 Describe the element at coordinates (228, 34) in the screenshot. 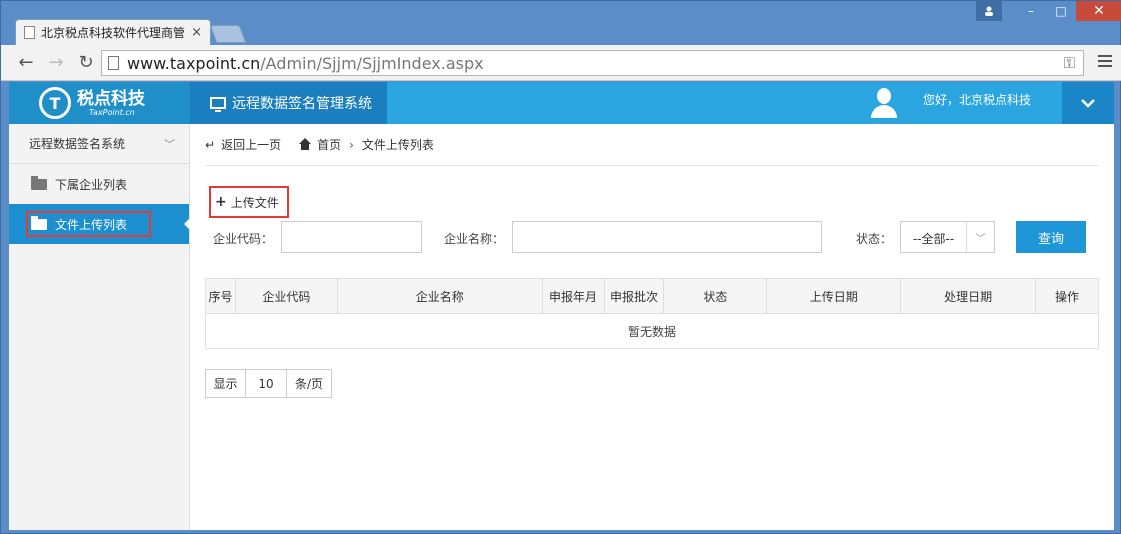

I see `new-tab-button` at that location.